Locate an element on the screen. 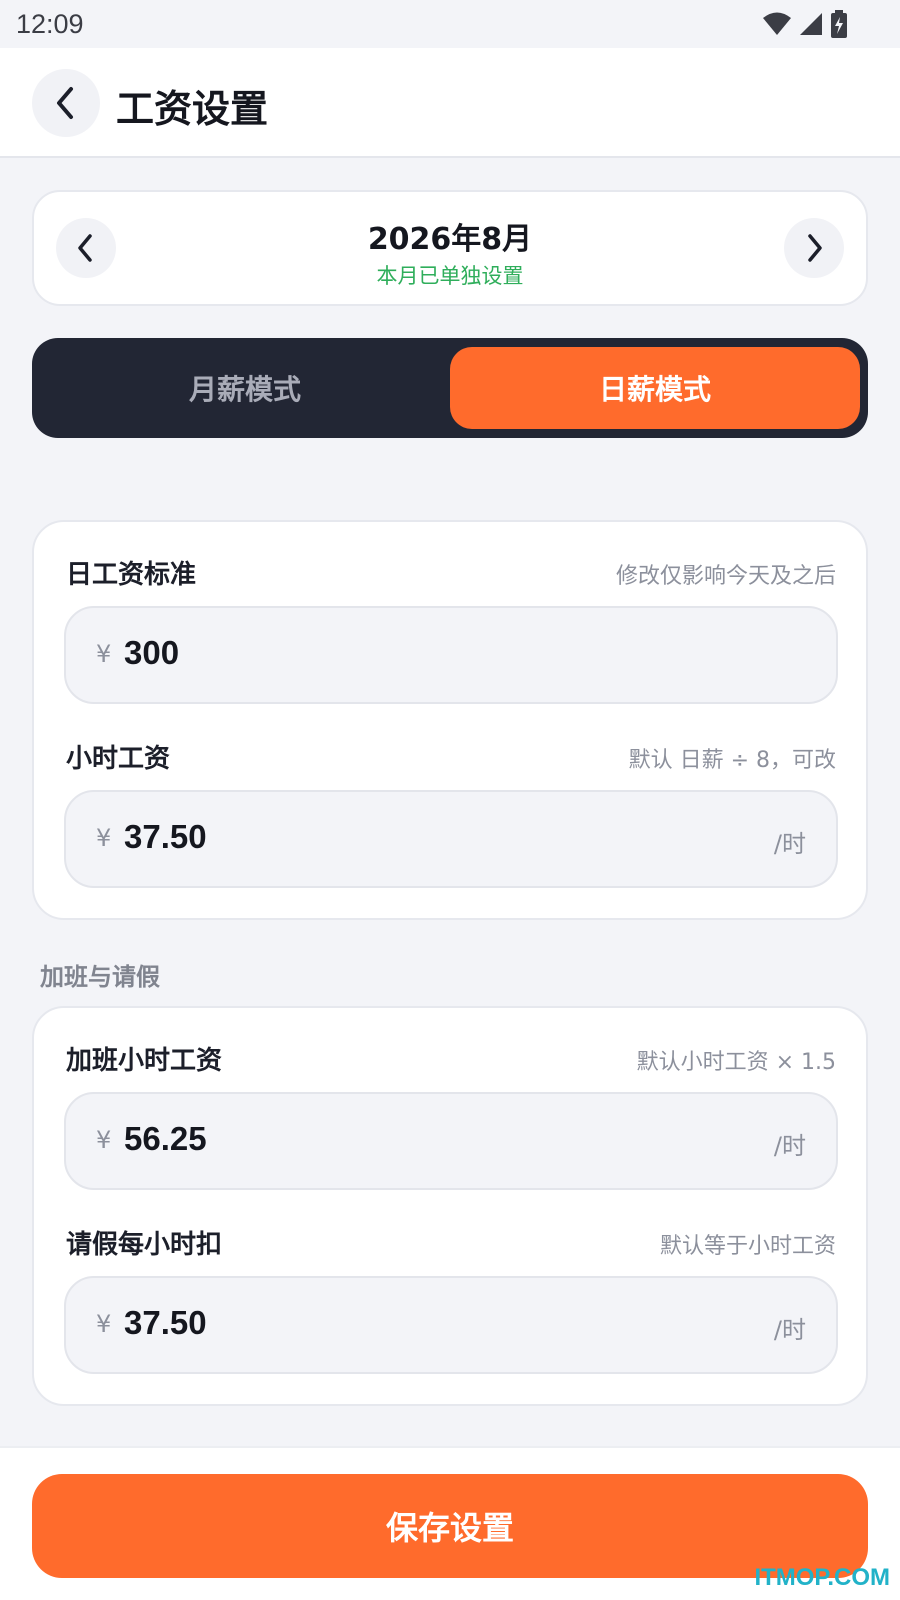 This screenshot has height=1600, width=900. month-title: 2026年8月 is located at coordinates (450, 239).